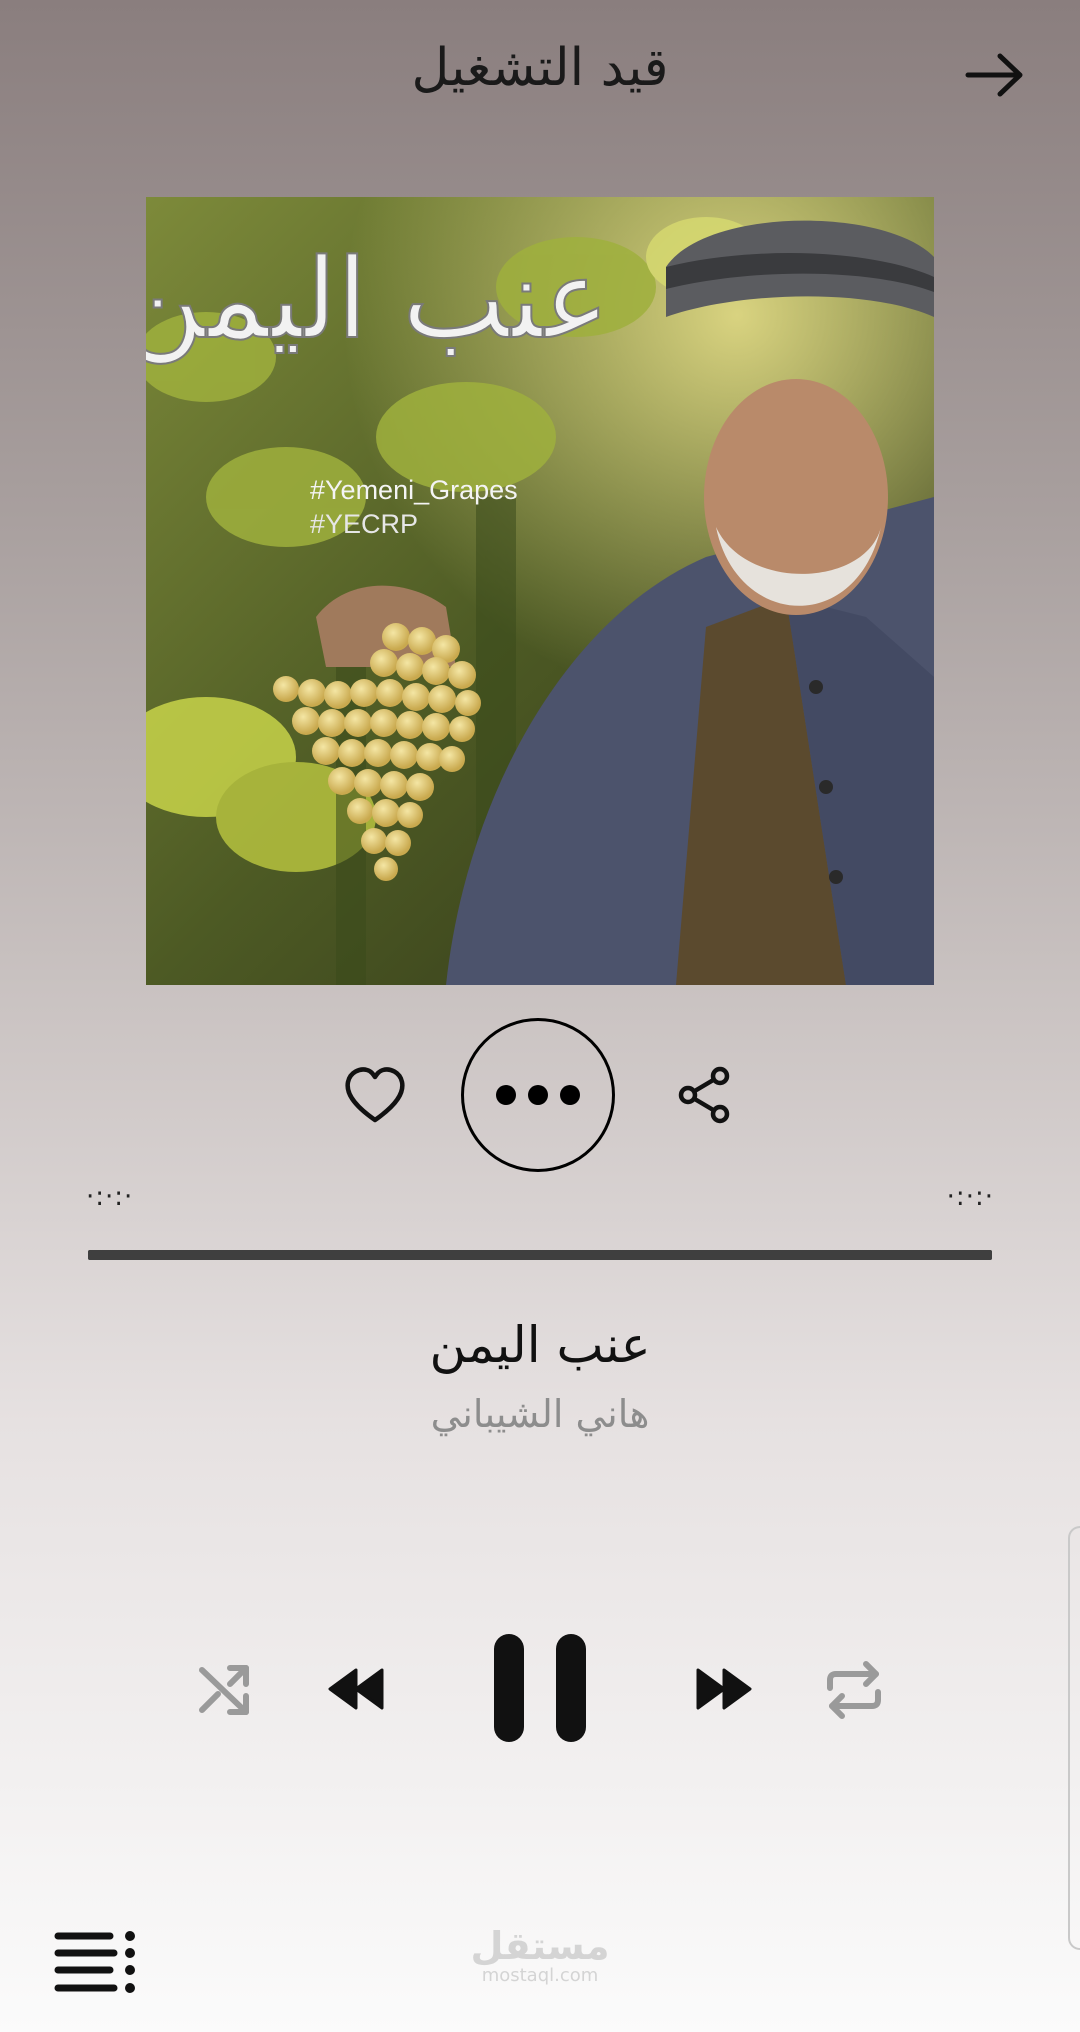 The image size is (1080, 2032). Describe the element at coordinates (538, 1095) in the screenshot. I see `more-options-button` at that location.